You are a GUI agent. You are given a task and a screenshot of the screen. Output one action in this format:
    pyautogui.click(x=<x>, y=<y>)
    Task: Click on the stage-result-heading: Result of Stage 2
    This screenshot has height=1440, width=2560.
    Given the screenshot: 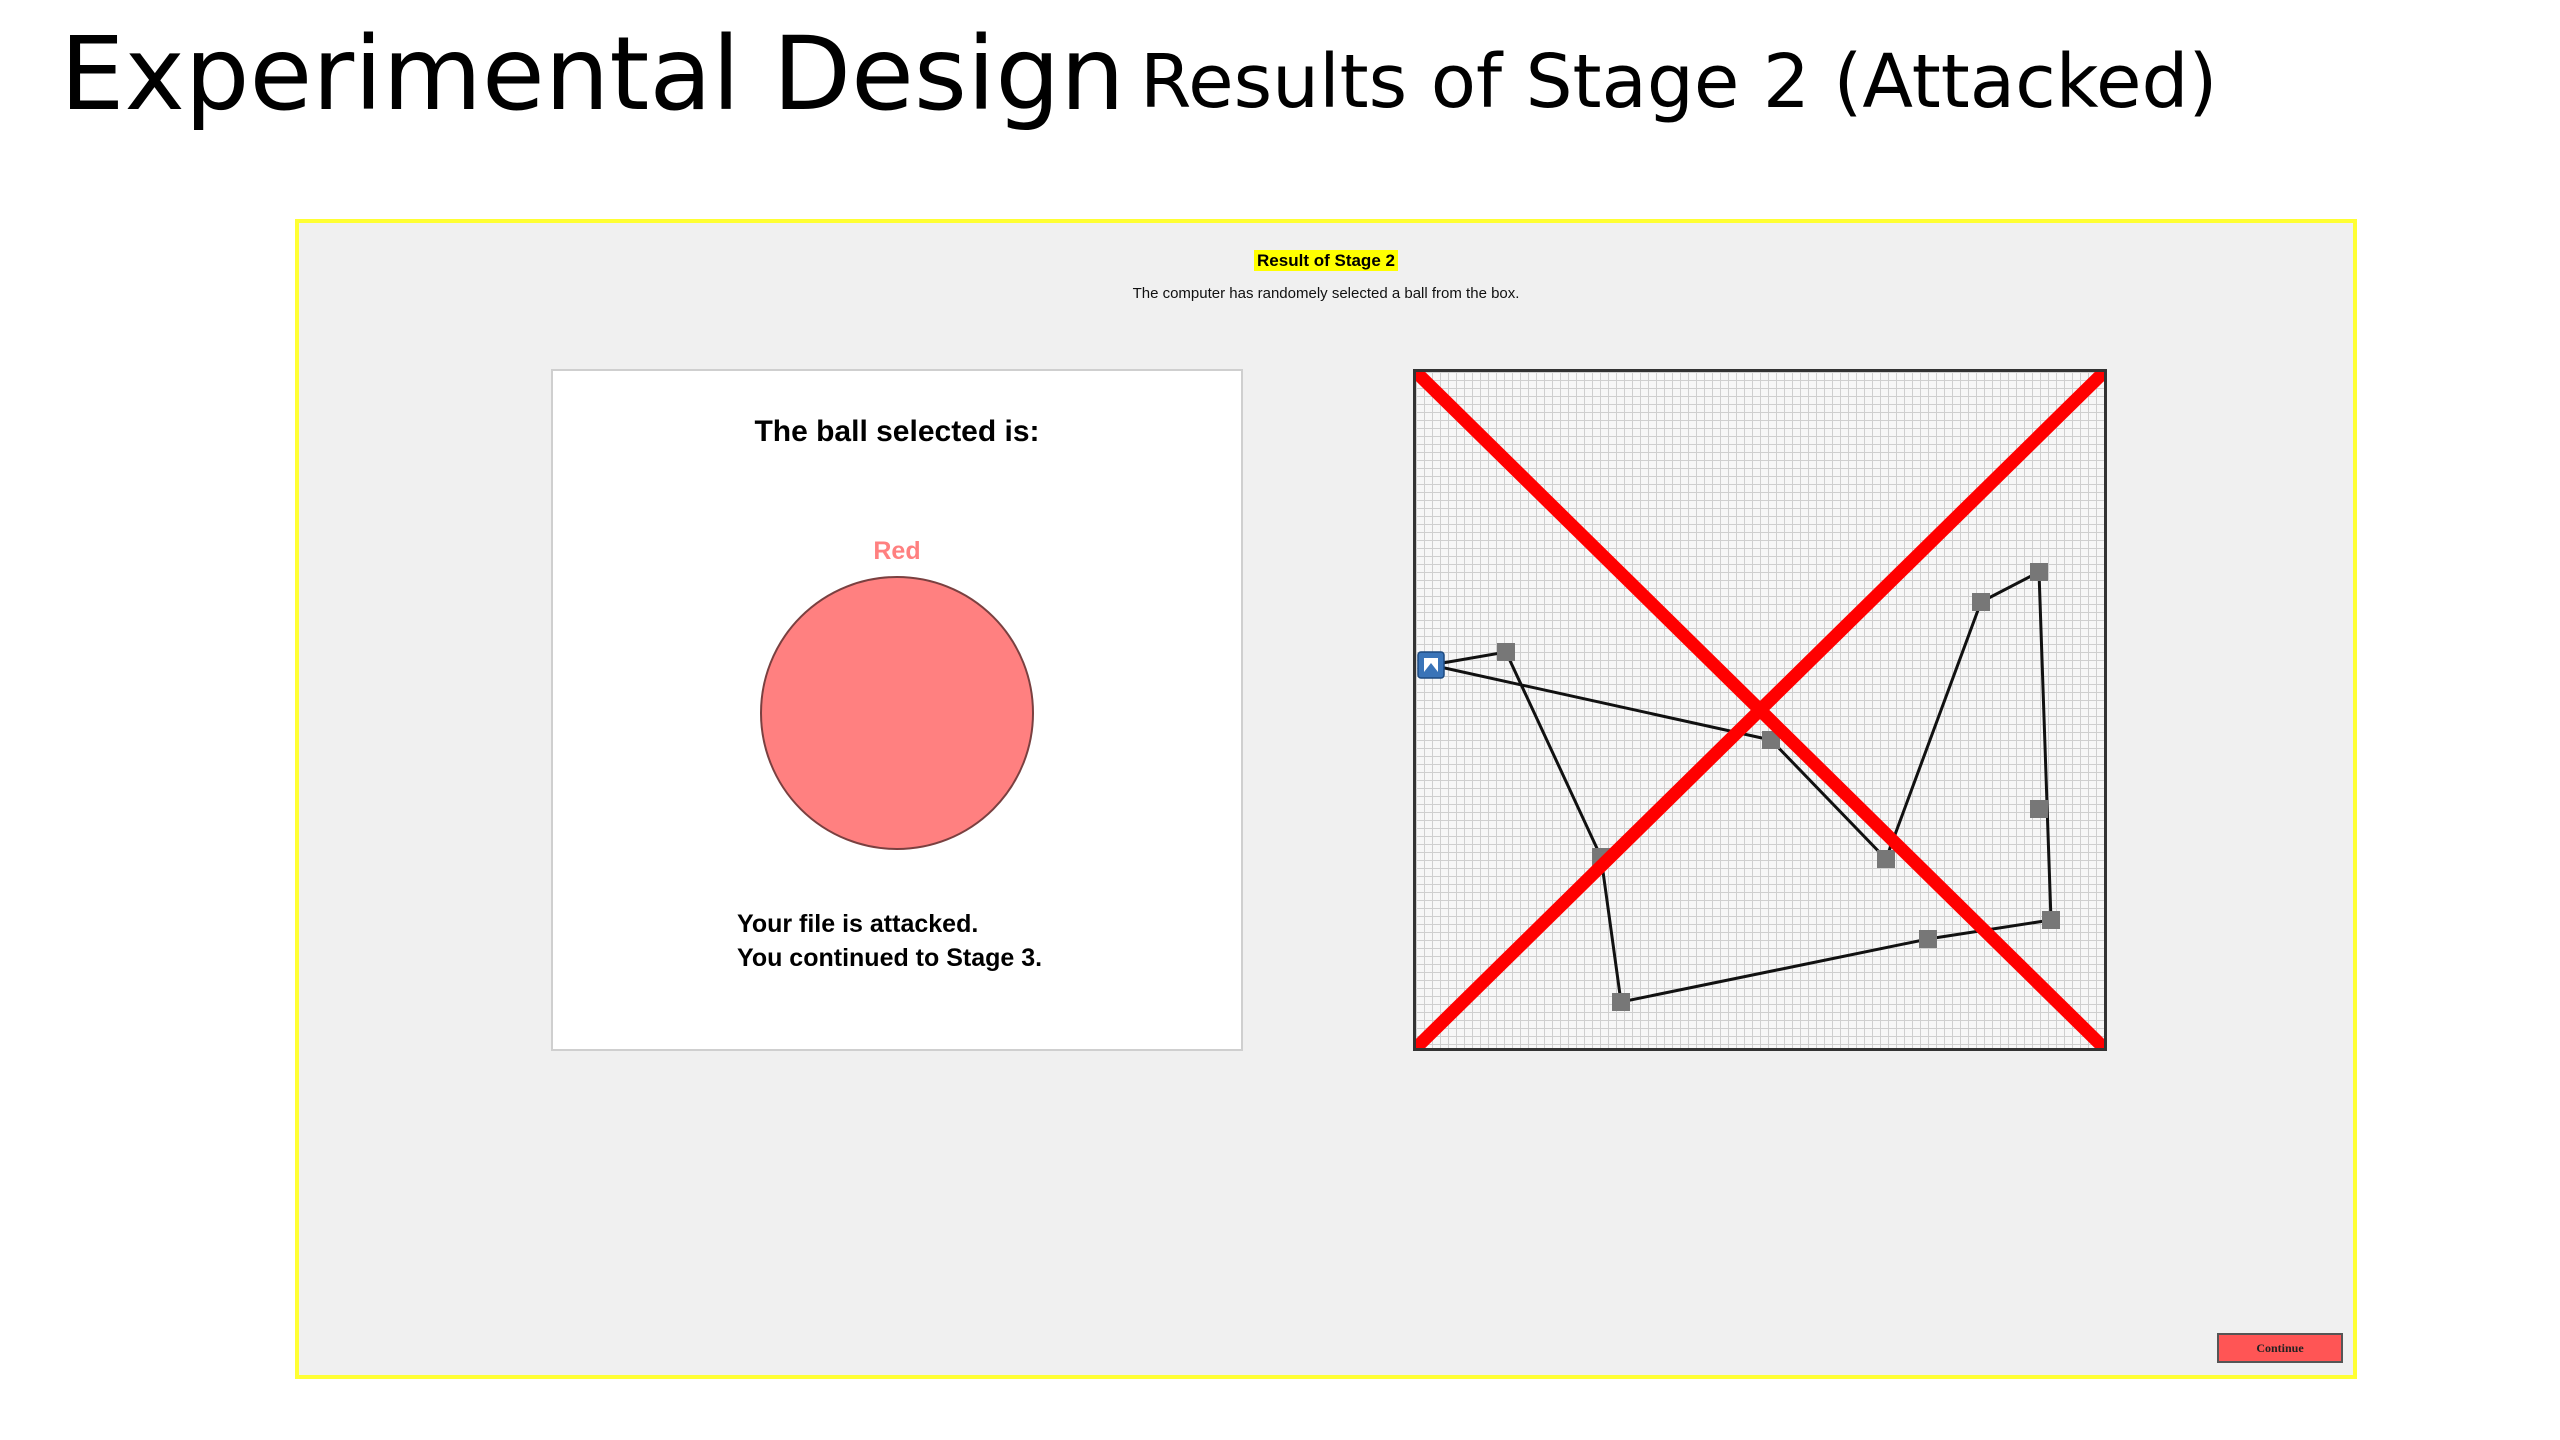 What is the action you would take?
    pyautogui.click(x=1326, y=260)
    